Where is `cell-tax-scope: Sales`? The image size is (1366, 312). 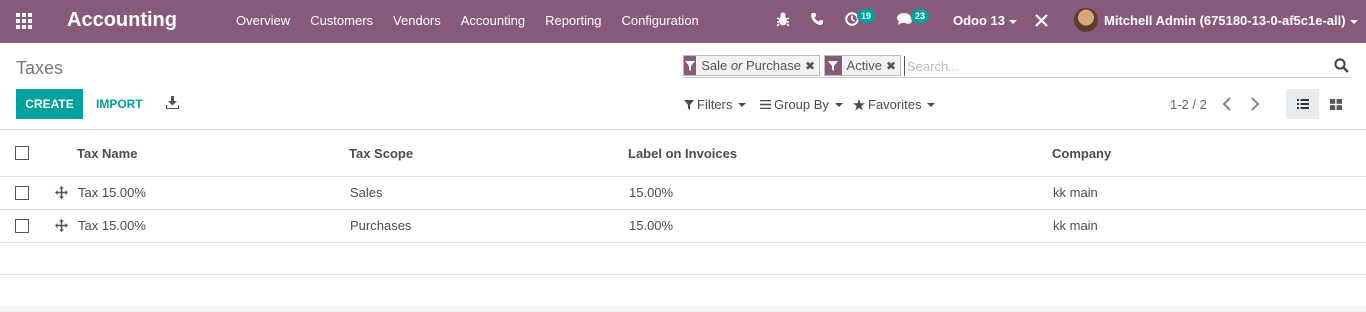 cell-tax-scope: Sales is located at coordinates (366, 192).